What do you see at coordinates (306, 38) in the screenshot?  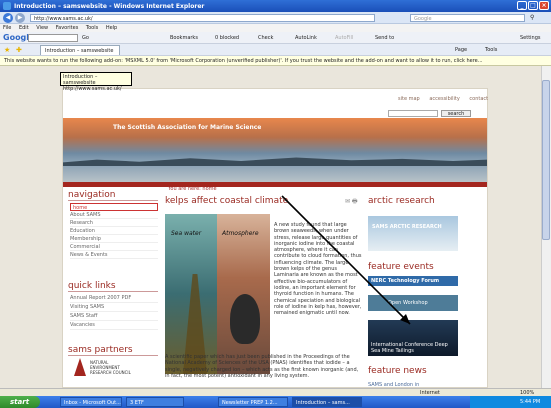 I see `autolink-button: AutoLink` at bounding box center [306, 38].